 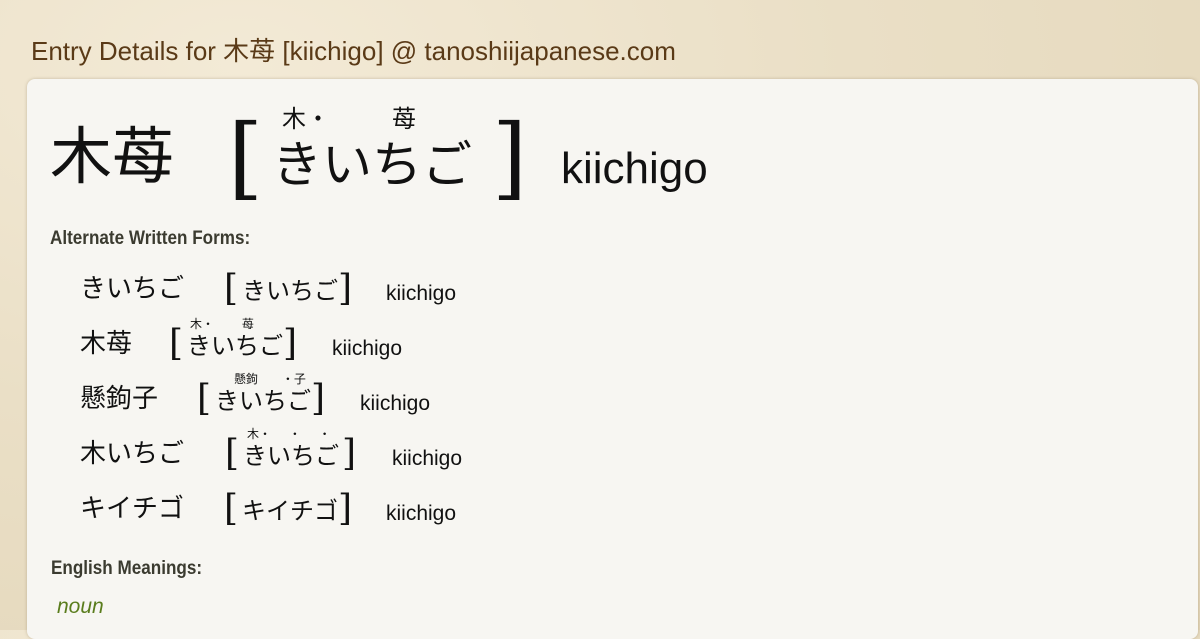 What do you see at coordinates (290, 511) in the screenshot?
I see `alt-form-reading: キイチゴ` at bounding box center [290, 511].